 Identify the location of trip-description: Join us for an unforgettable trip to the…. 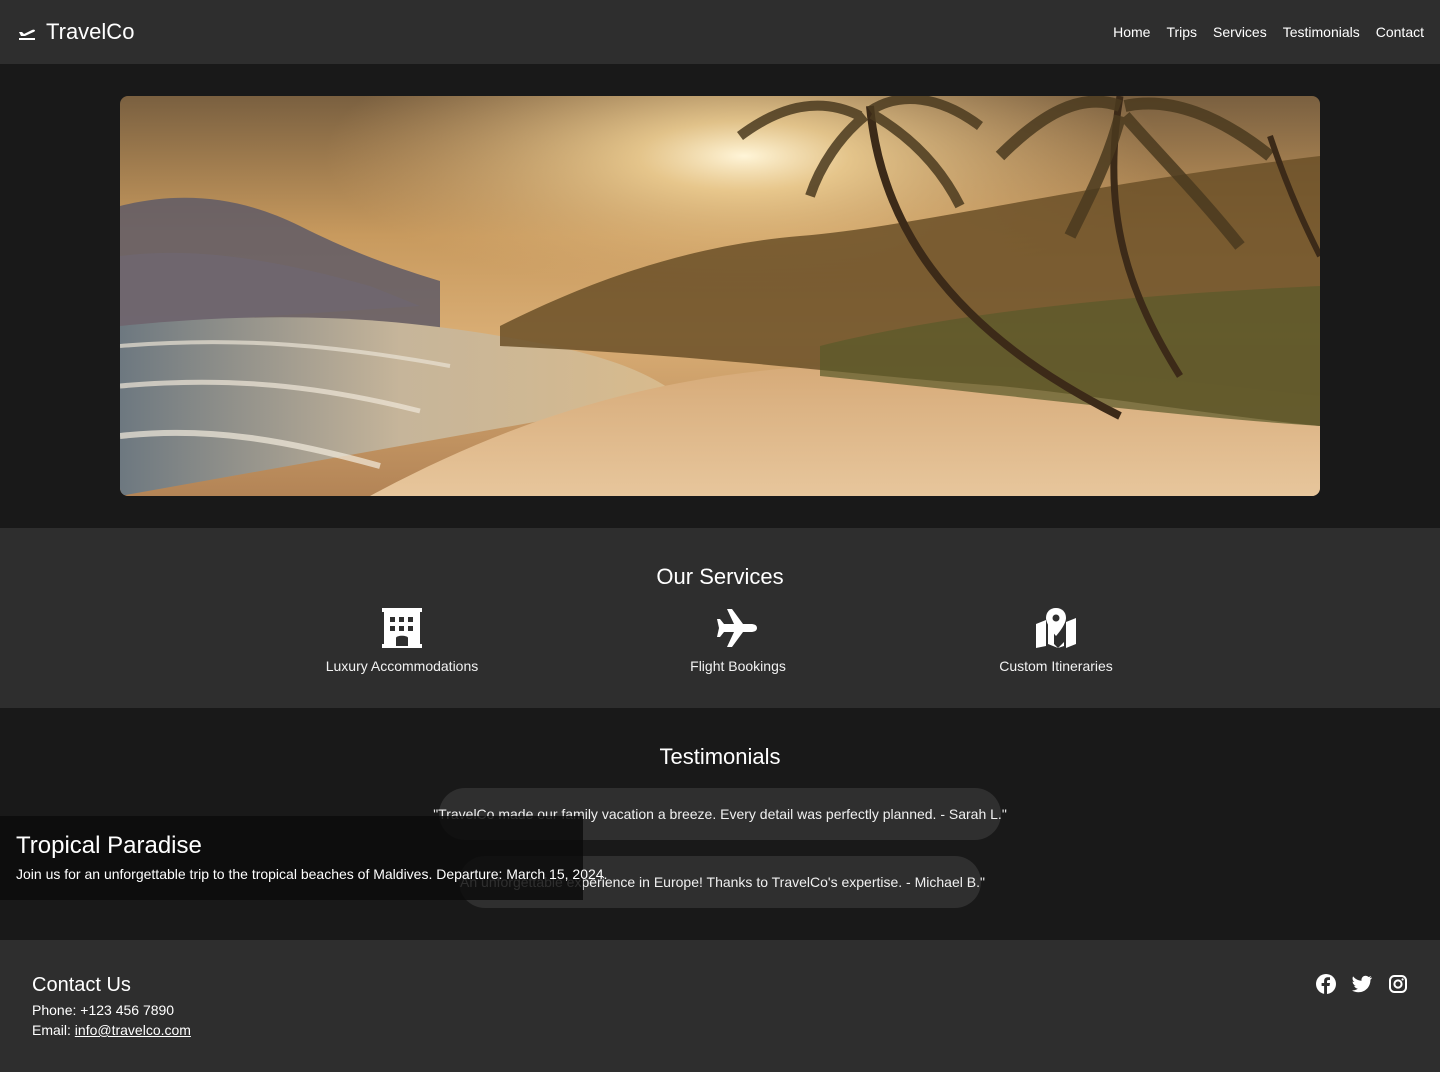
(312, 874).